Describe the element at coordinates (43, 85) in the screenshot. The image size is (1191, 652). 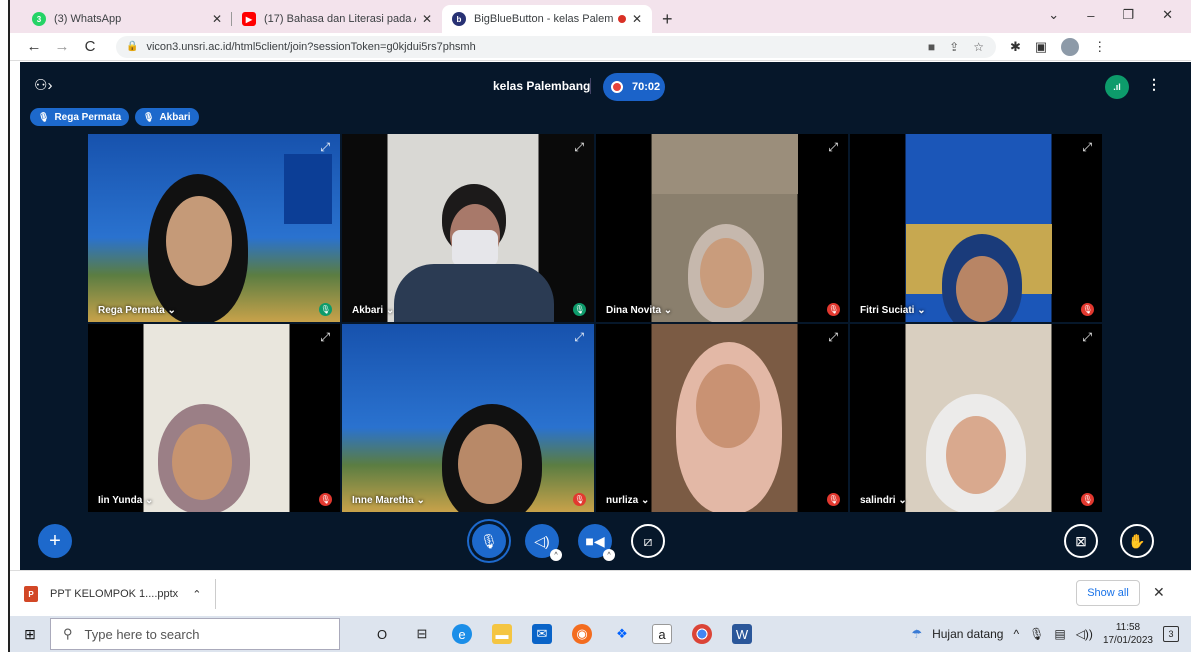
I see `toggle-user-list-icon: ⚇›` at that location.